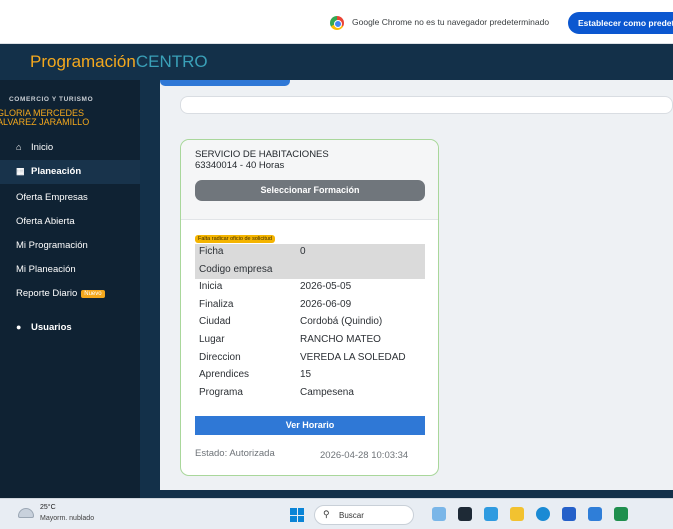 The image size is (673, 529). Describe the element at coordinates (310, 425) in the screenshot. I see `view-schedule-button: Ver Horario` at that location.